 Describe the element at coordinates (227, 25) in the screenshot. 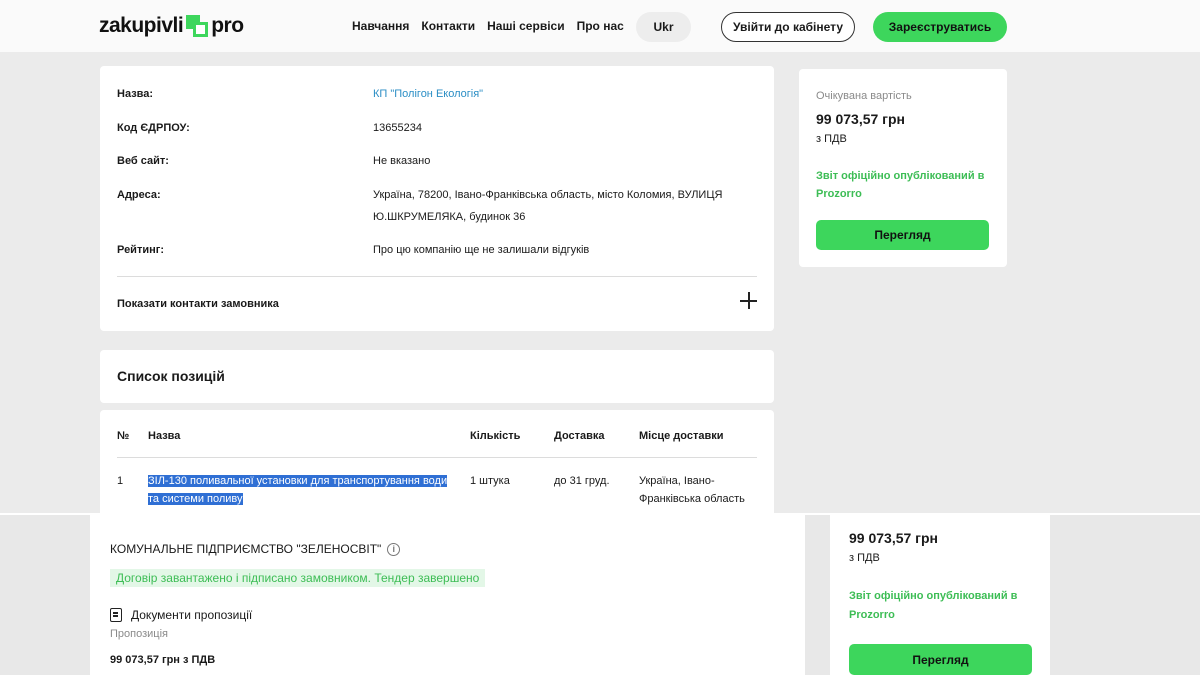

I see `logo-text-right: pro` at that location.